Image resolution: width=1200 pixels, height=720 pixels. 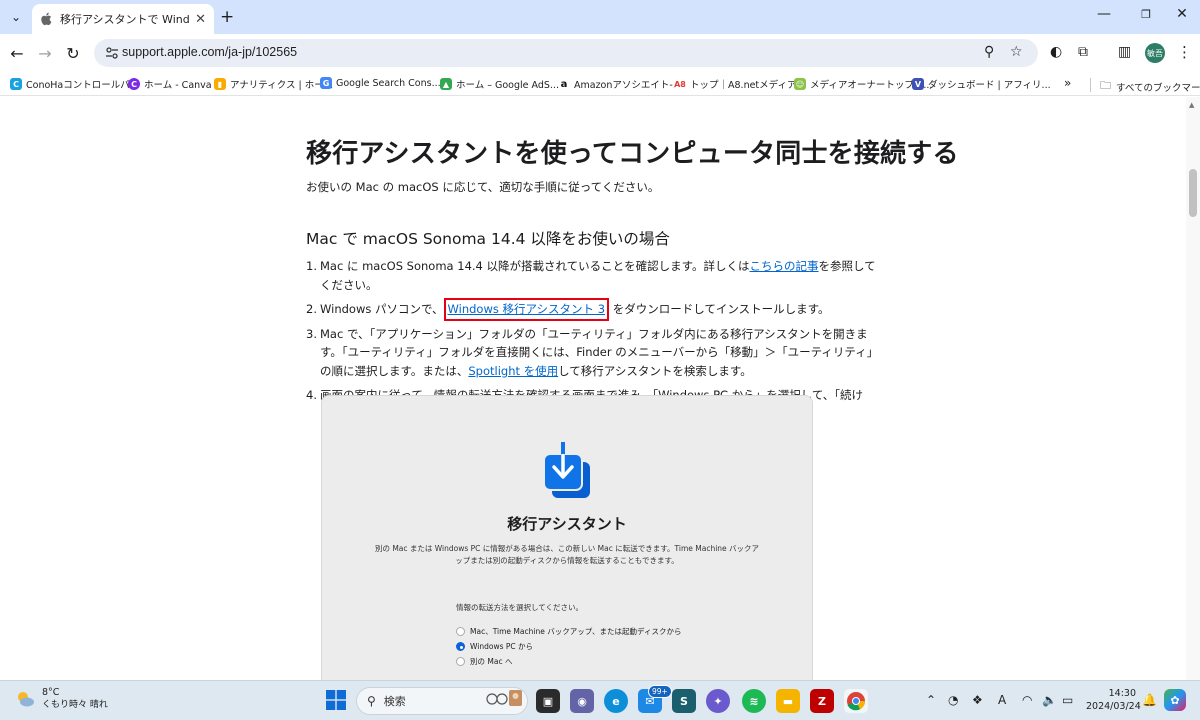 I want to click on bookmark-label: ホーム - Canva, so click(x=178, y=85).